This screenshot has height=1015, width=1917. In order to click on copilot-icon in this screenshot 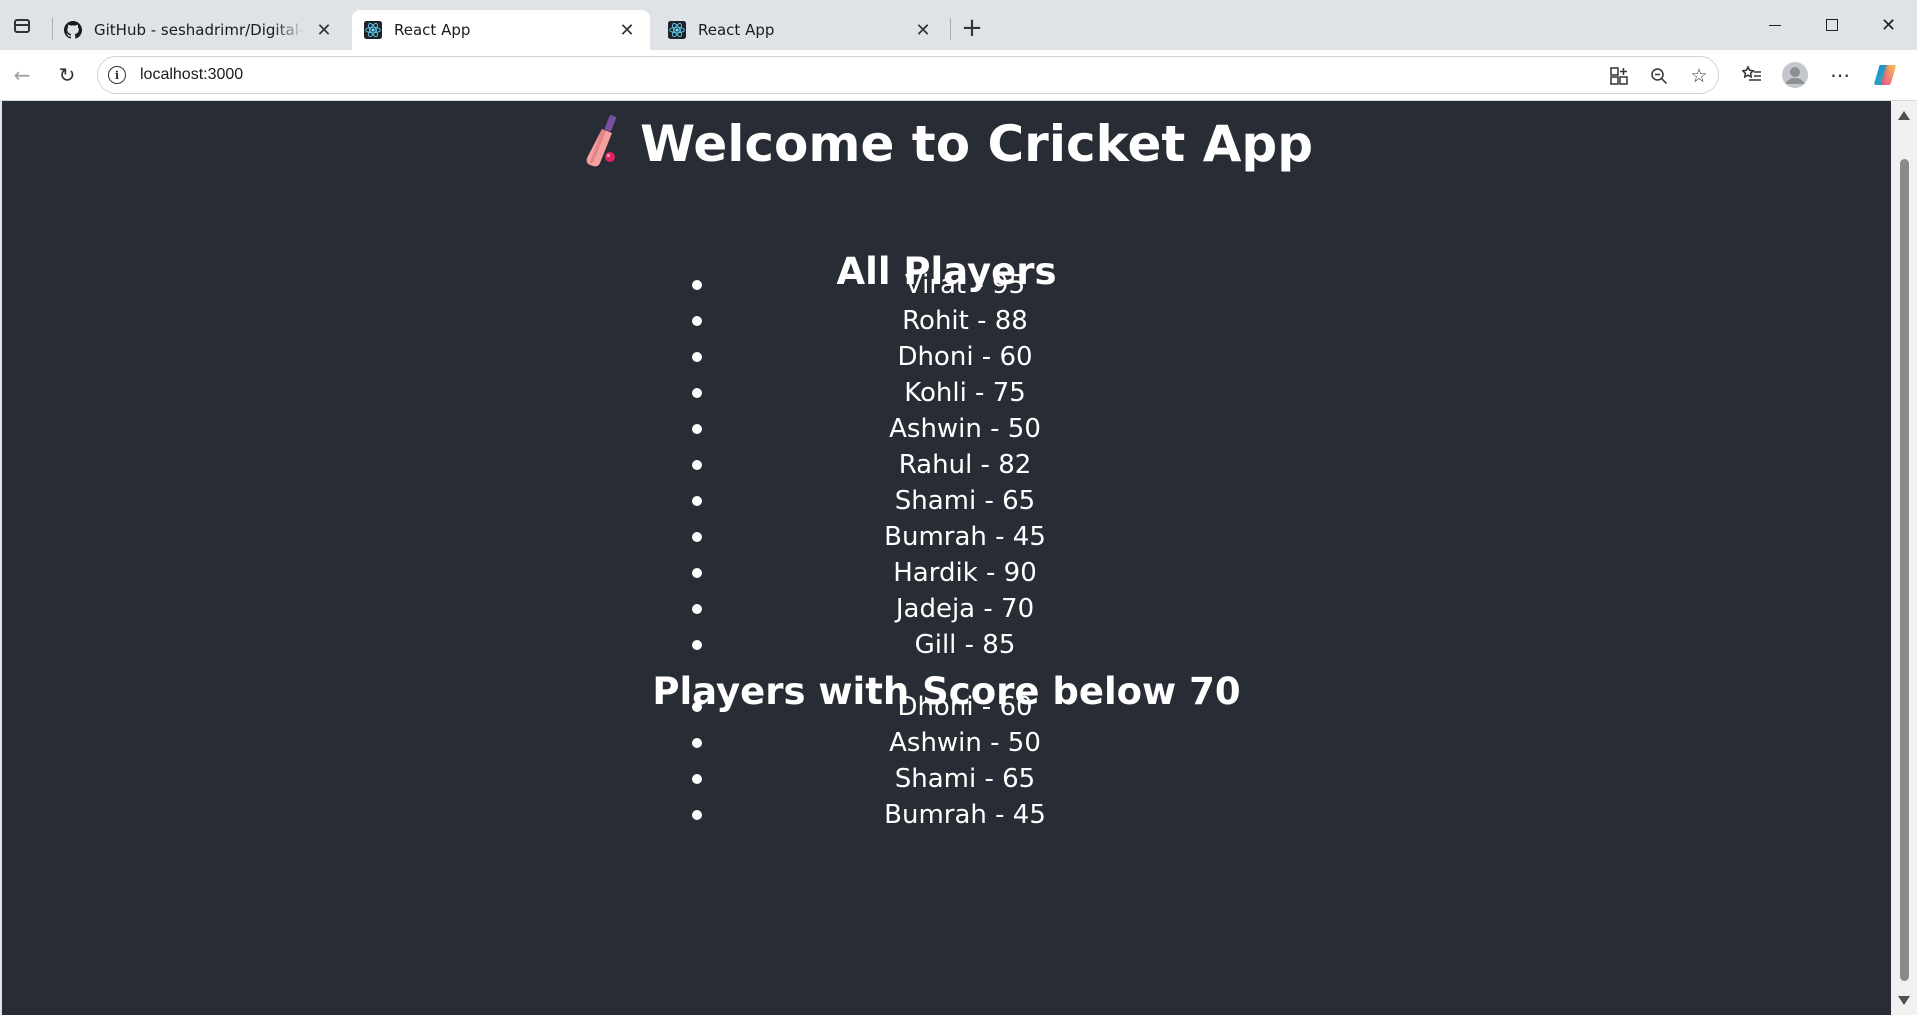, I will do `click(1885, 75)`.